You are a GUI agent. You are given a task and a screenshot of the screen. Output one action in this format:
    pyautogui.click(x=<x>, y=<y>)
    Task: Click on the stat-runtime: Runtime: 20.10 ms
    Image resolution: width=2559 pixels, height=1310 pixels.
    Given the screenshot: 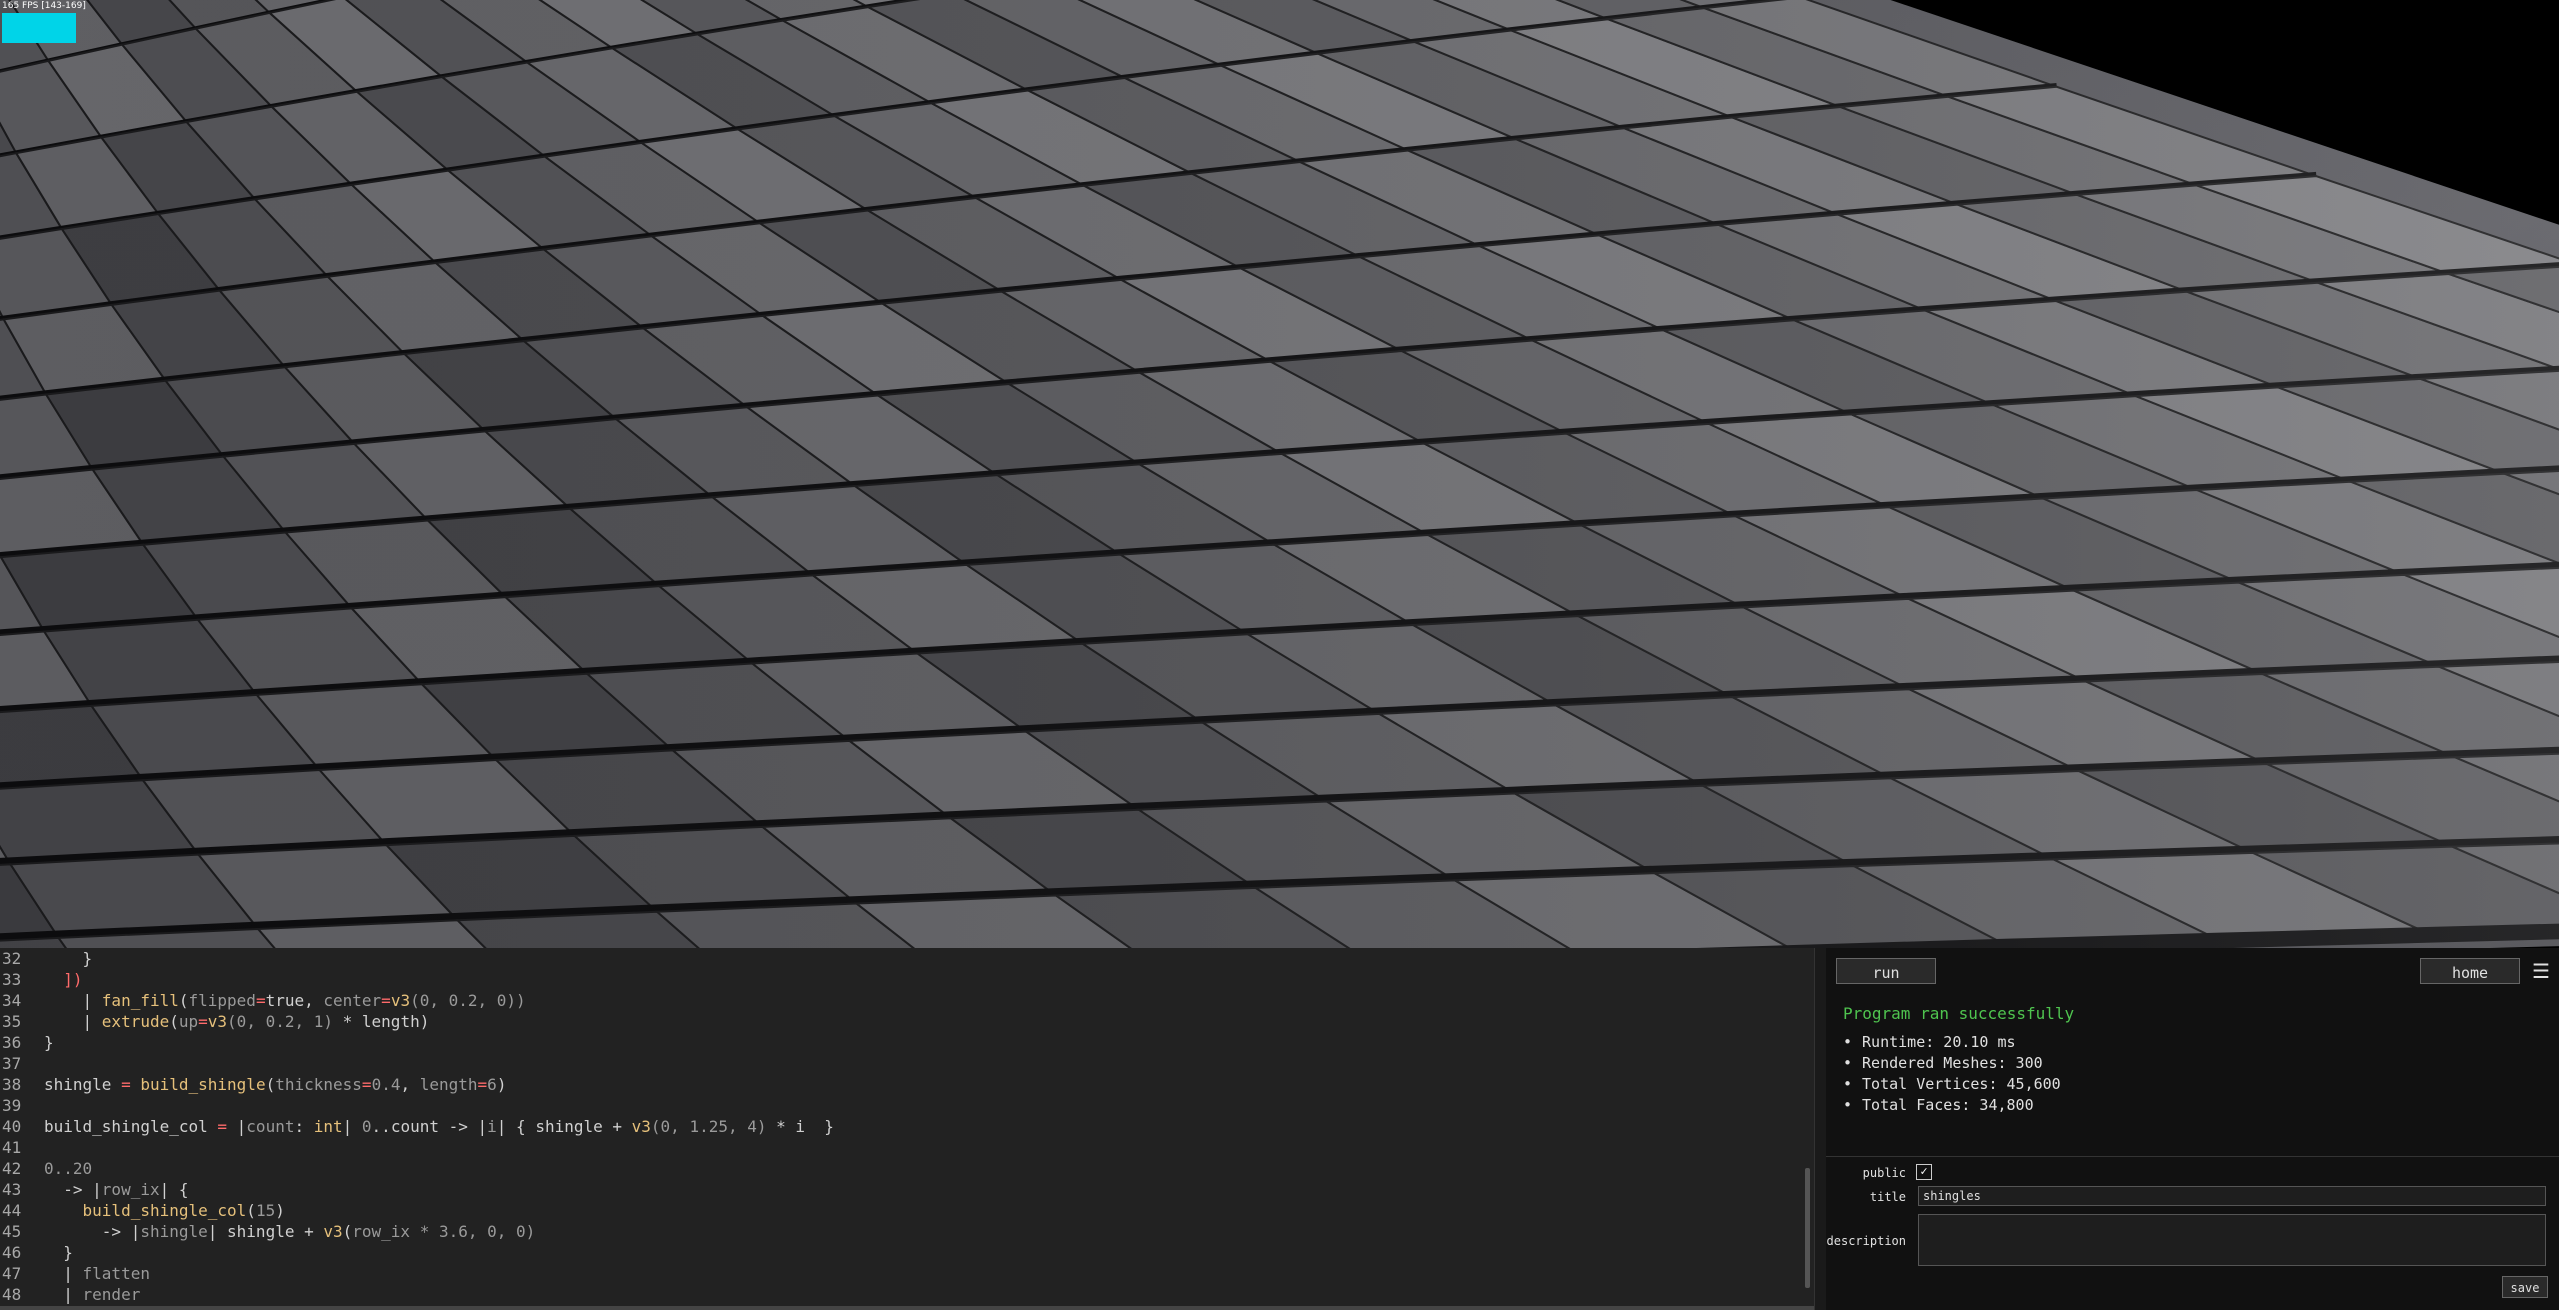 What is the action you would take?
    pyautogui.click(x=1952, y=1042)
    